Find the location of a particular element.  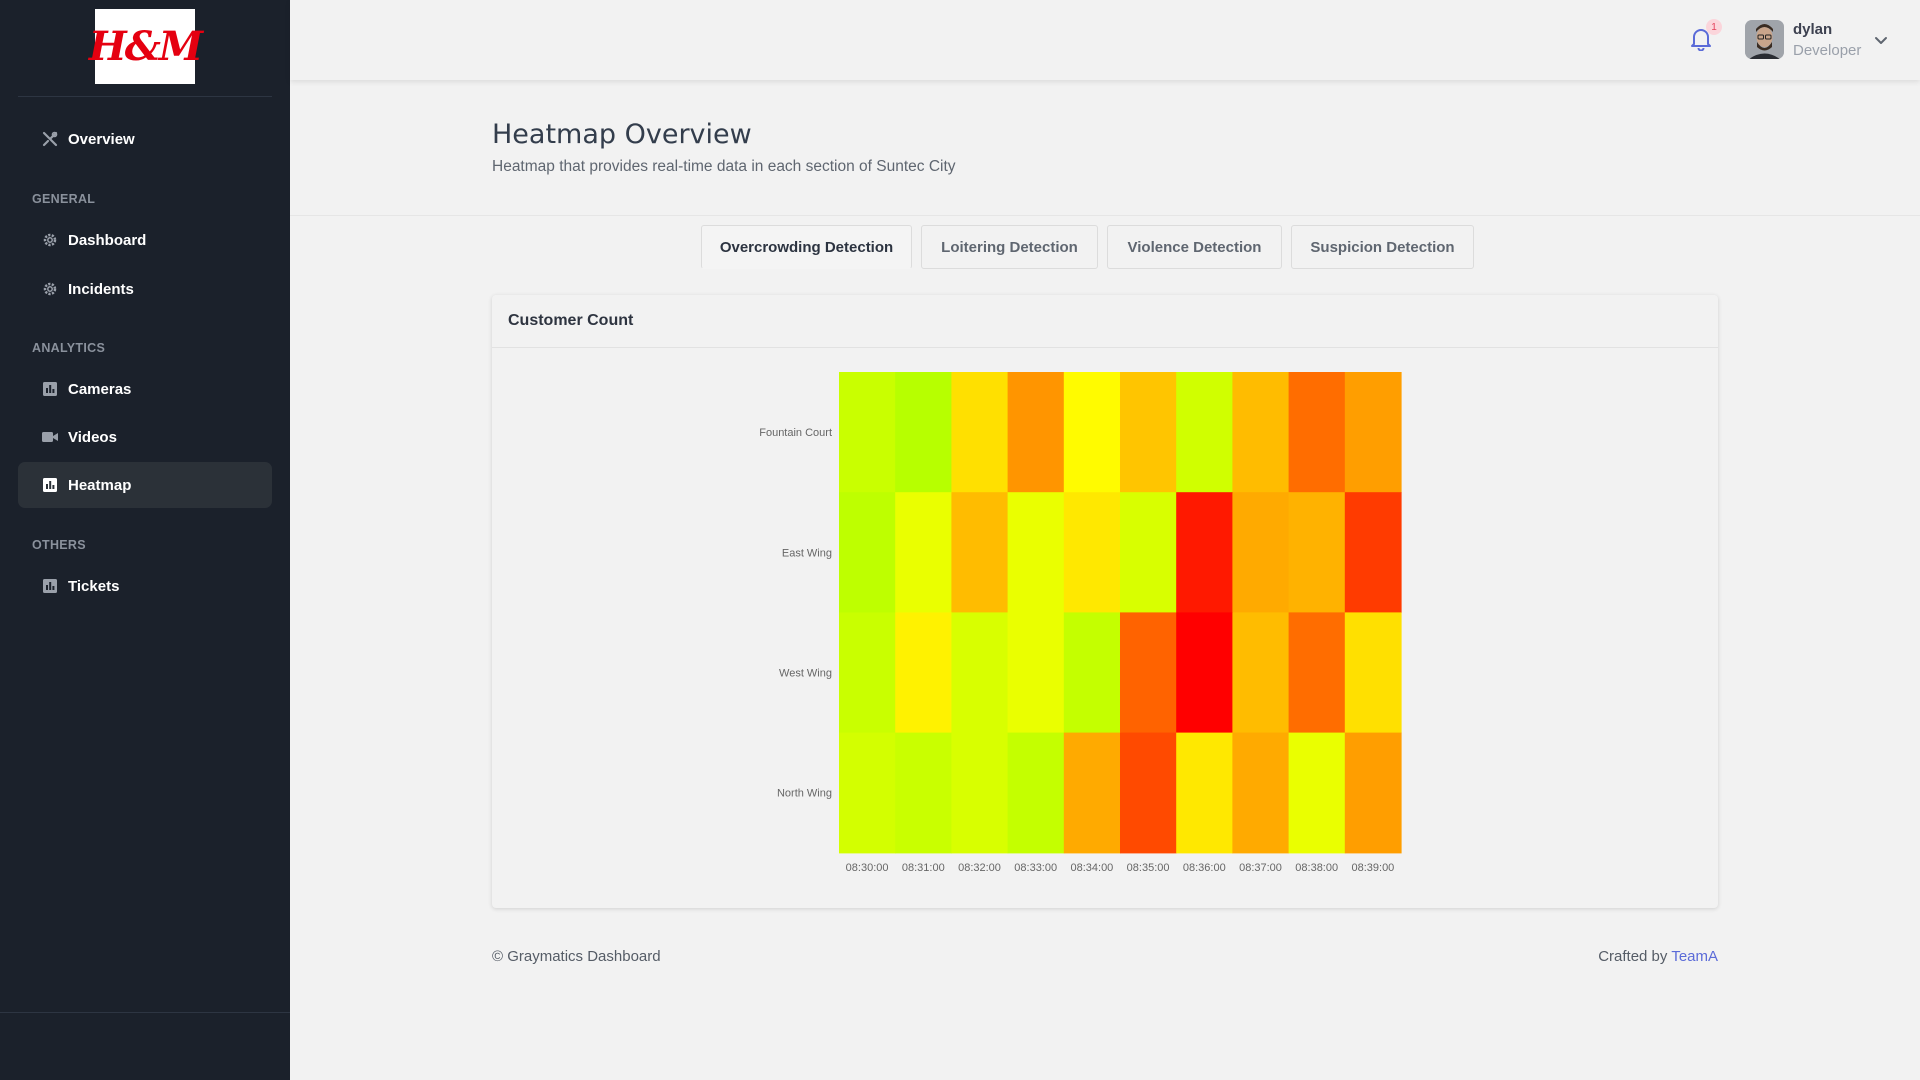

user-role: Developer is located at coordinates (1827, 50).